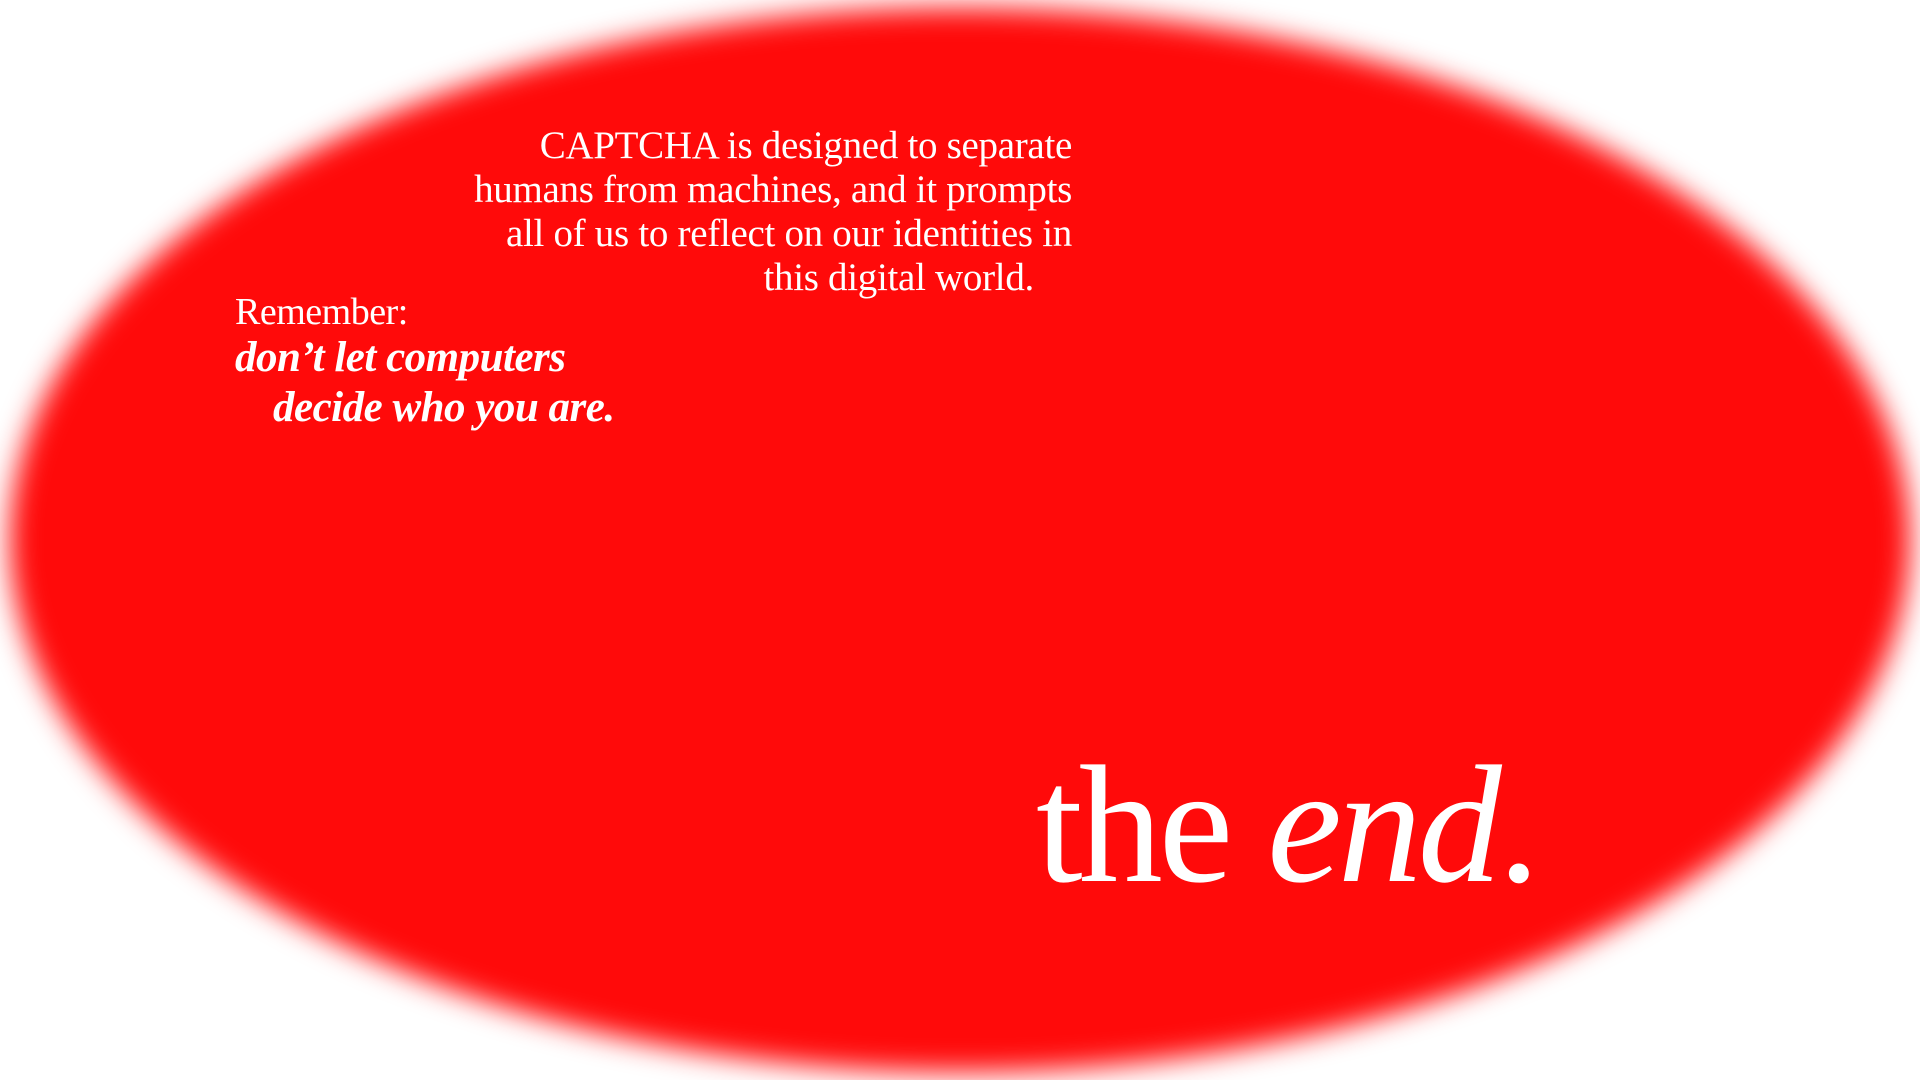  What do you see at coordinates (1152, 825) in the screenshot?
I see `closing-prefix: the` at bounding box center [1152, 825].